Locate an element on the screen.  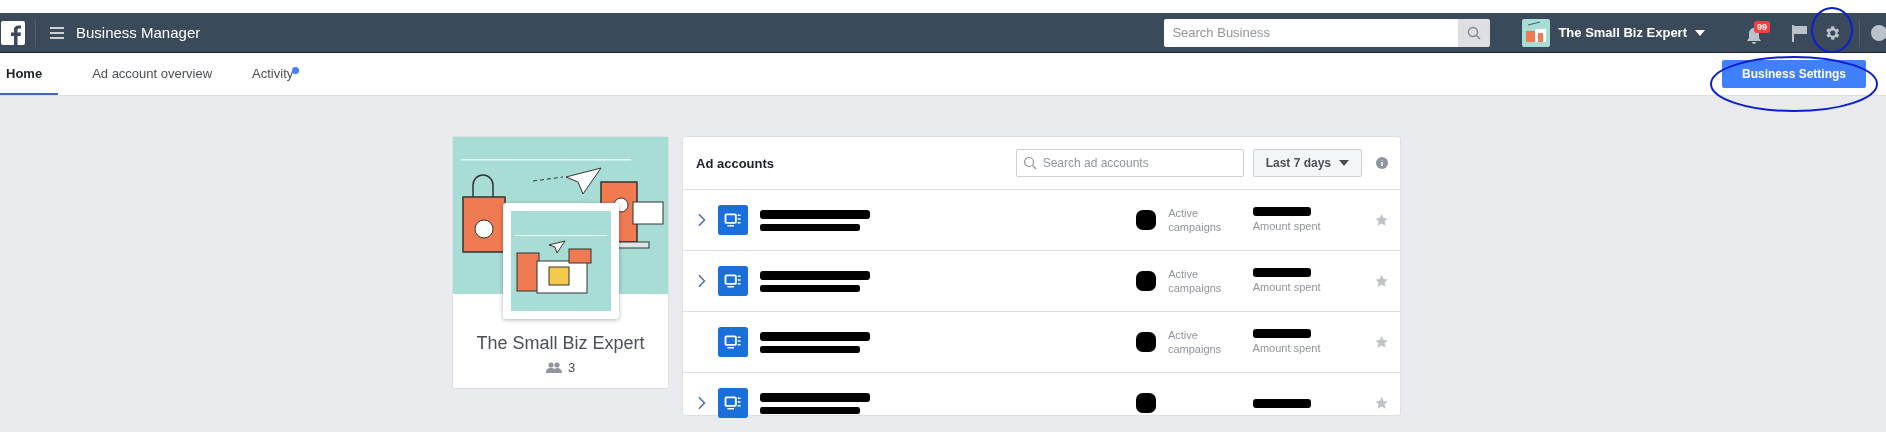
search-field: Search Business is located at coordinates (1311, 32).